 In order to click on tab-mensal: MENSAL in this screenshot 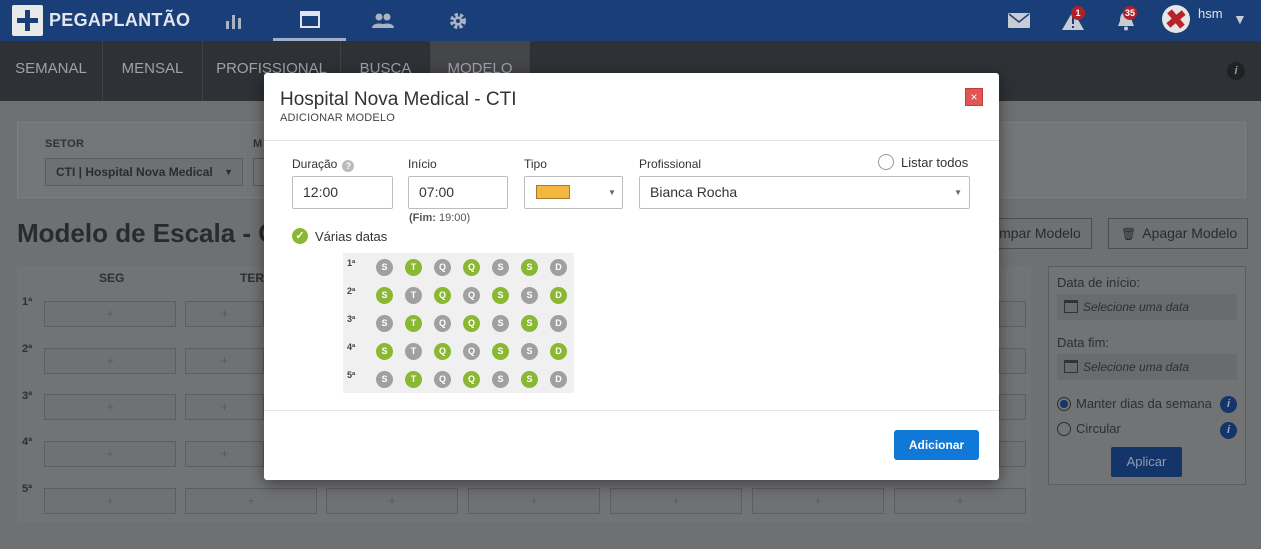, I will do `click(153, 71)`.